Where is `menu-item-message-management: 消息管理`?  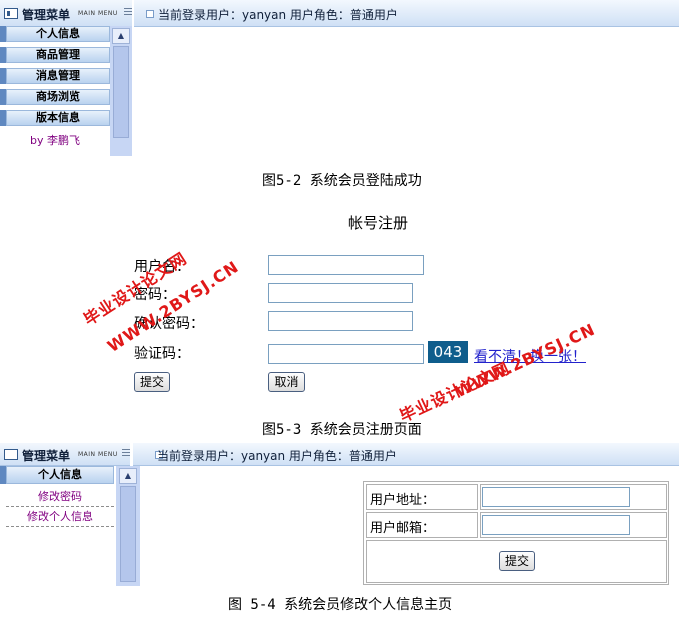
menu-item-message-management: 消息管理 is located at coordinates (58, 76).